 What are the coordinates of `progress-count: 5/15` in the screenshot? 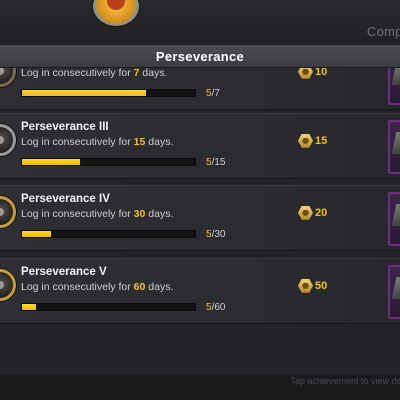 It's located at (216, 162).